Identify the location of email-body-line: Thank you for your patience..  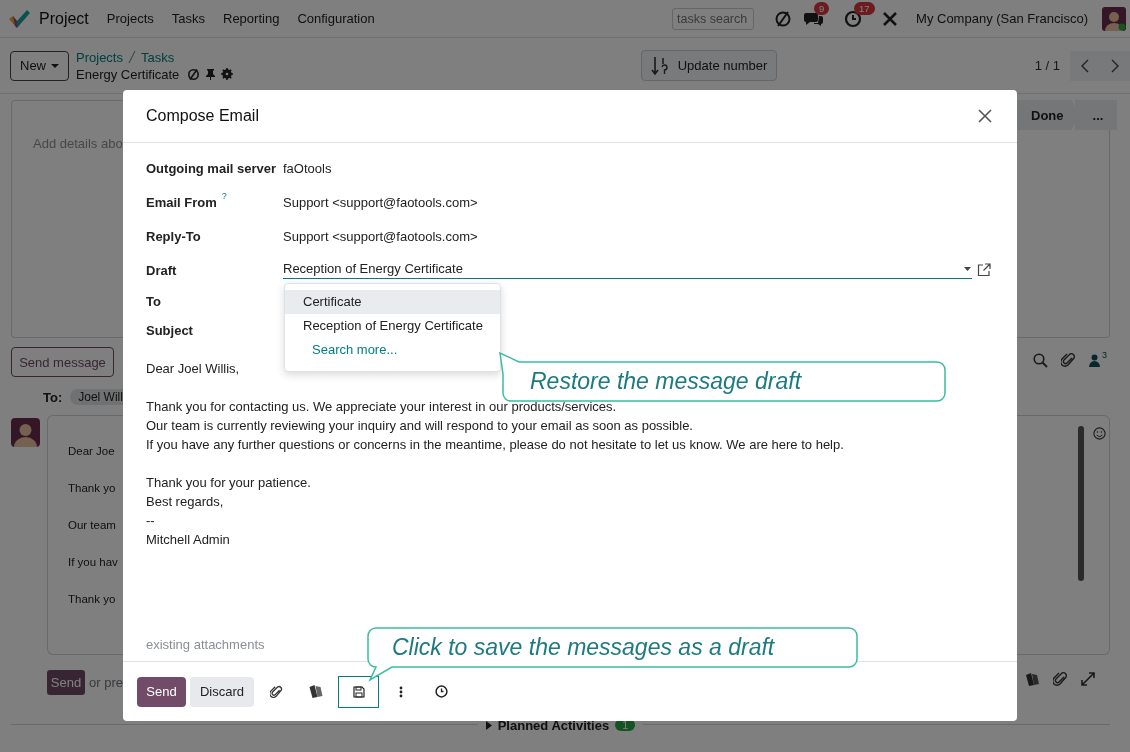
(229, 483).